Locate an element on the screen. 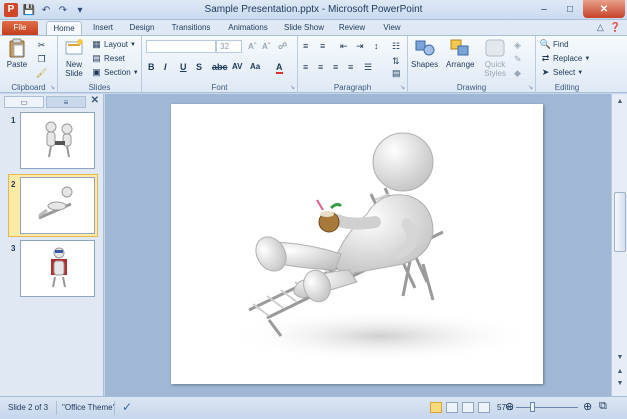 The width and height of the screenshot is (627, 419). reset-button: ▤ Reset is located at coordinates (108, 58).